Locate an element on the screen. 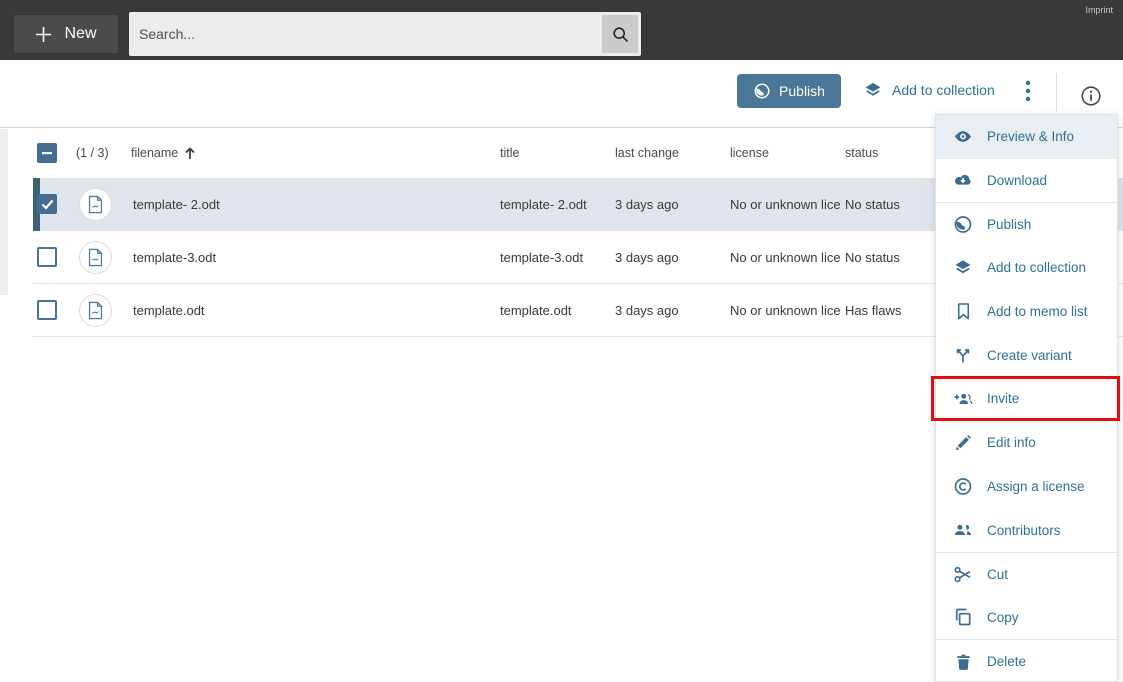 This screenshot has height=682, width=1123. toolbar-divider is located at coordinates (1056, 92).